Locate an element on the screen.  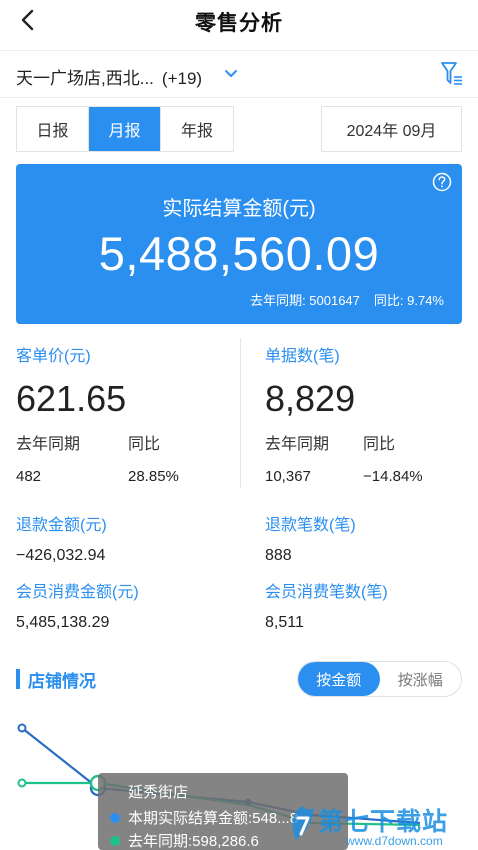
member-count: 会员消费笔数(笔) 8,511 is located at coordinates (326, 605).